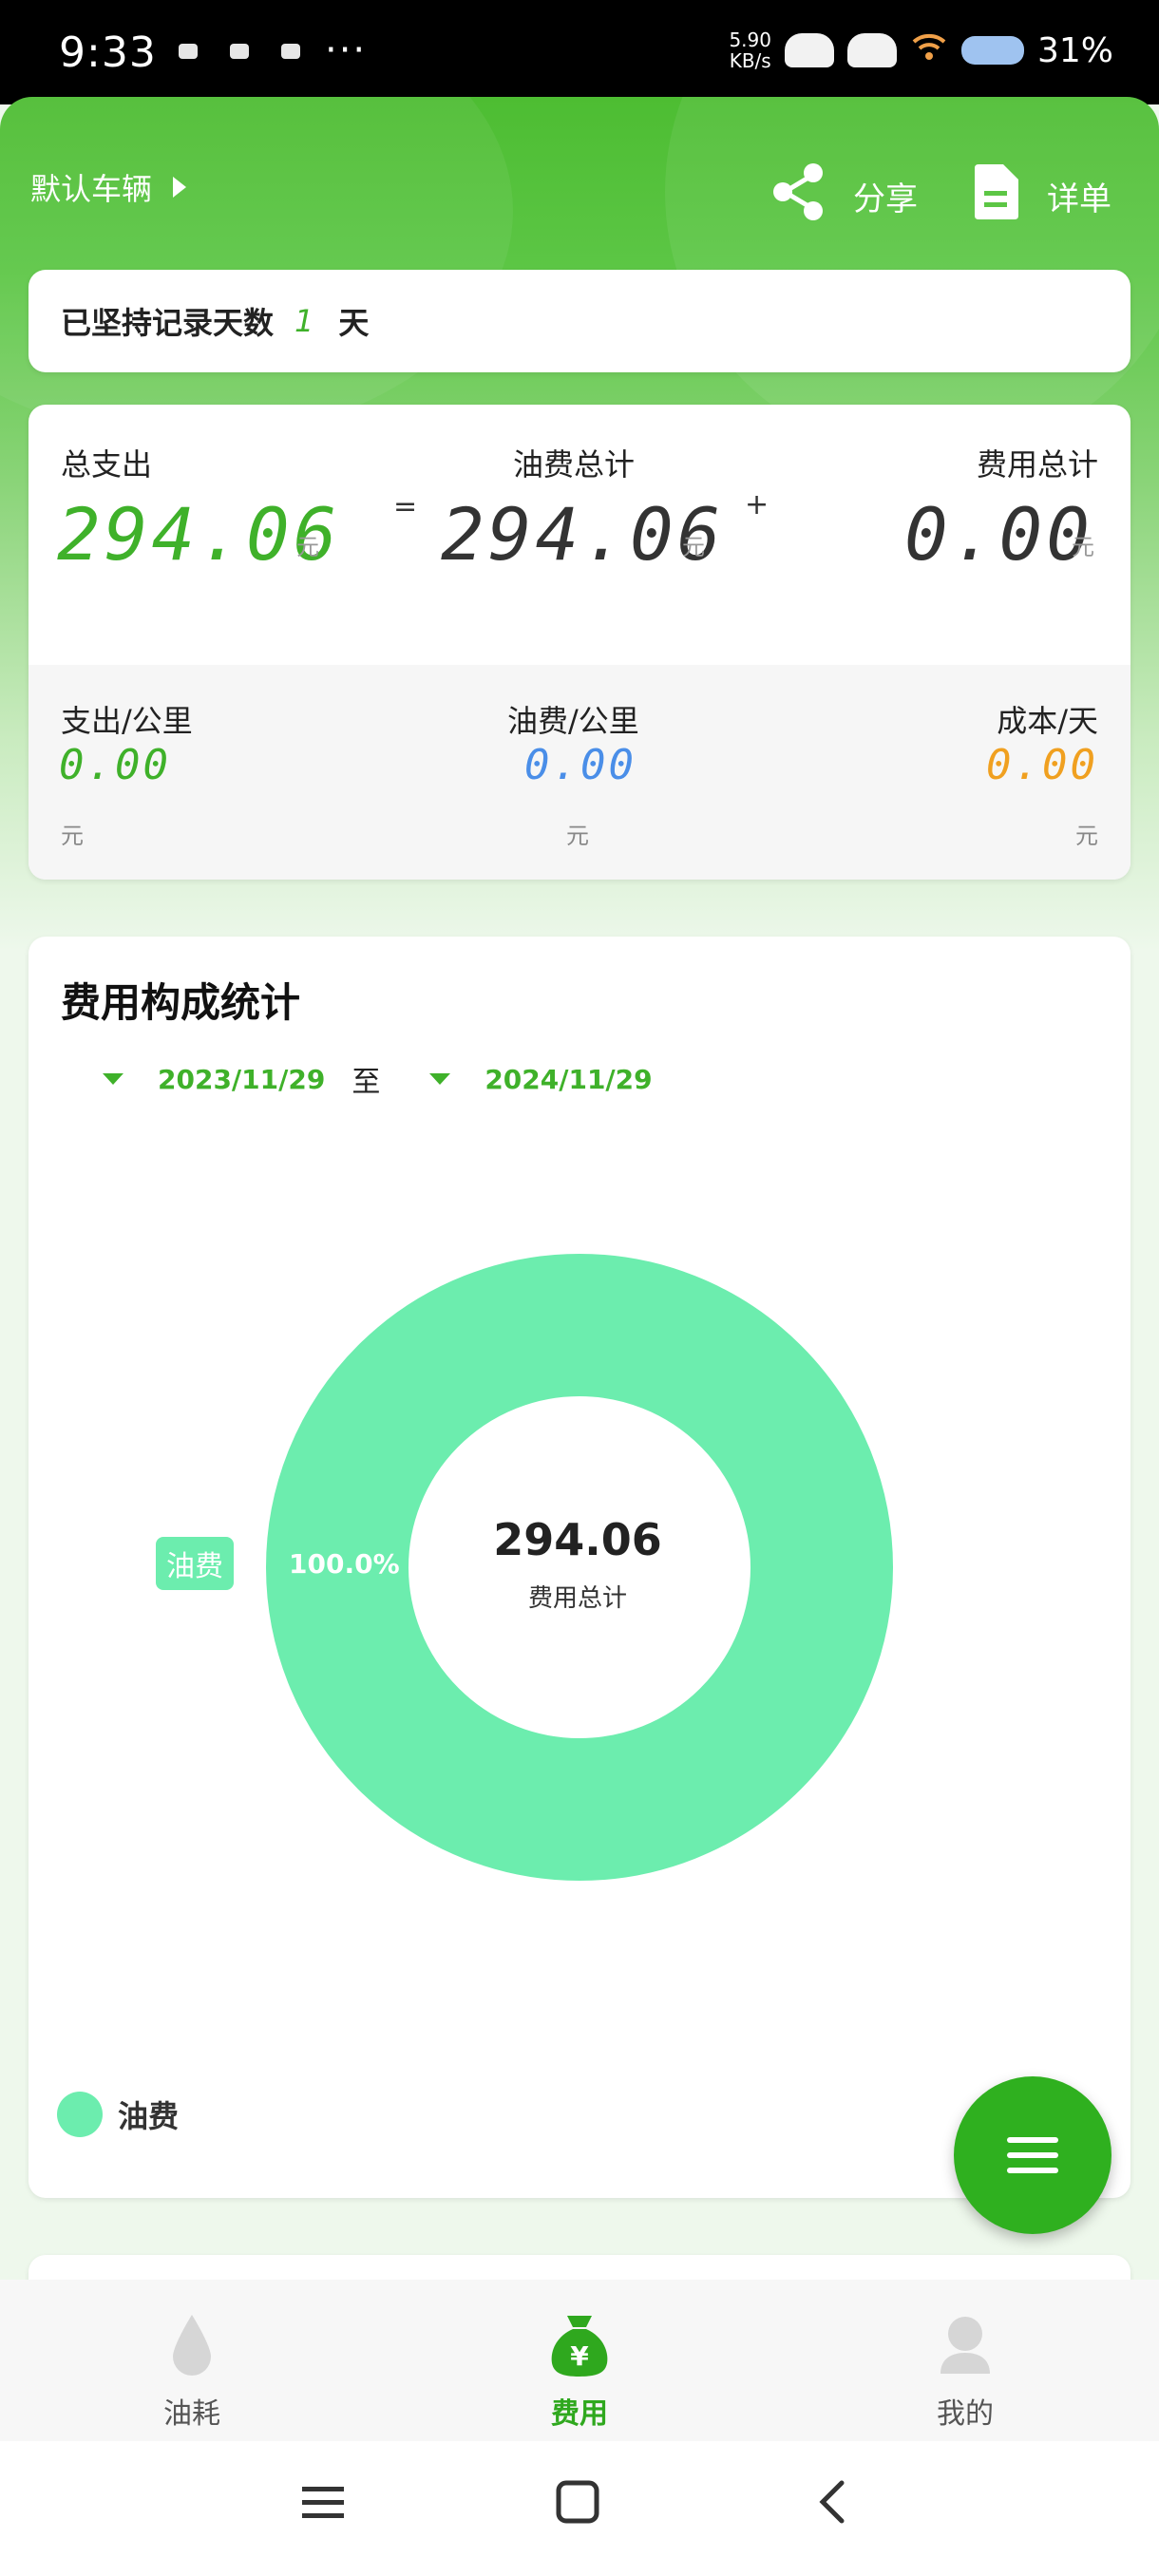 The height and width of the screenshot is (2576, 1159). I want to click on fuel-total-label: 油费总计, so click(574, 464).